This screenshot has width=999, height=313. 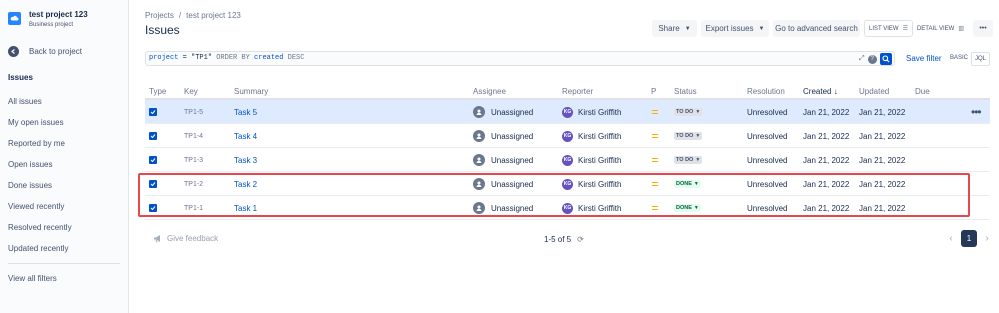 What do you see at coordinates (153, 136) in the screenshot?
I see `task-type-icon` at bounding box center [153, 136].